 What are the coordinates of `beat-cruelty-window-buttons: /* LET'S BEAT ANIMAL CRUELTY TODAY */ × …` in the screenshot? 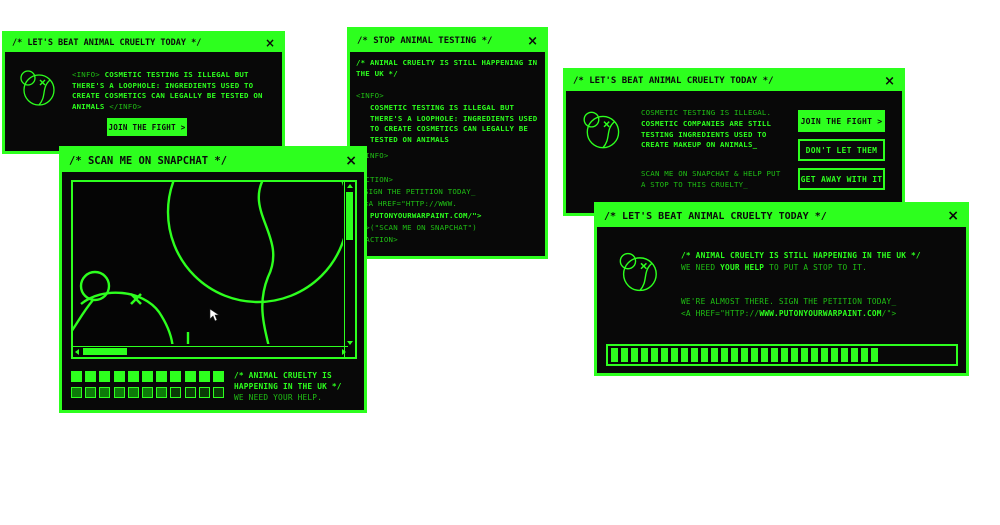 It's located at (734, 142).